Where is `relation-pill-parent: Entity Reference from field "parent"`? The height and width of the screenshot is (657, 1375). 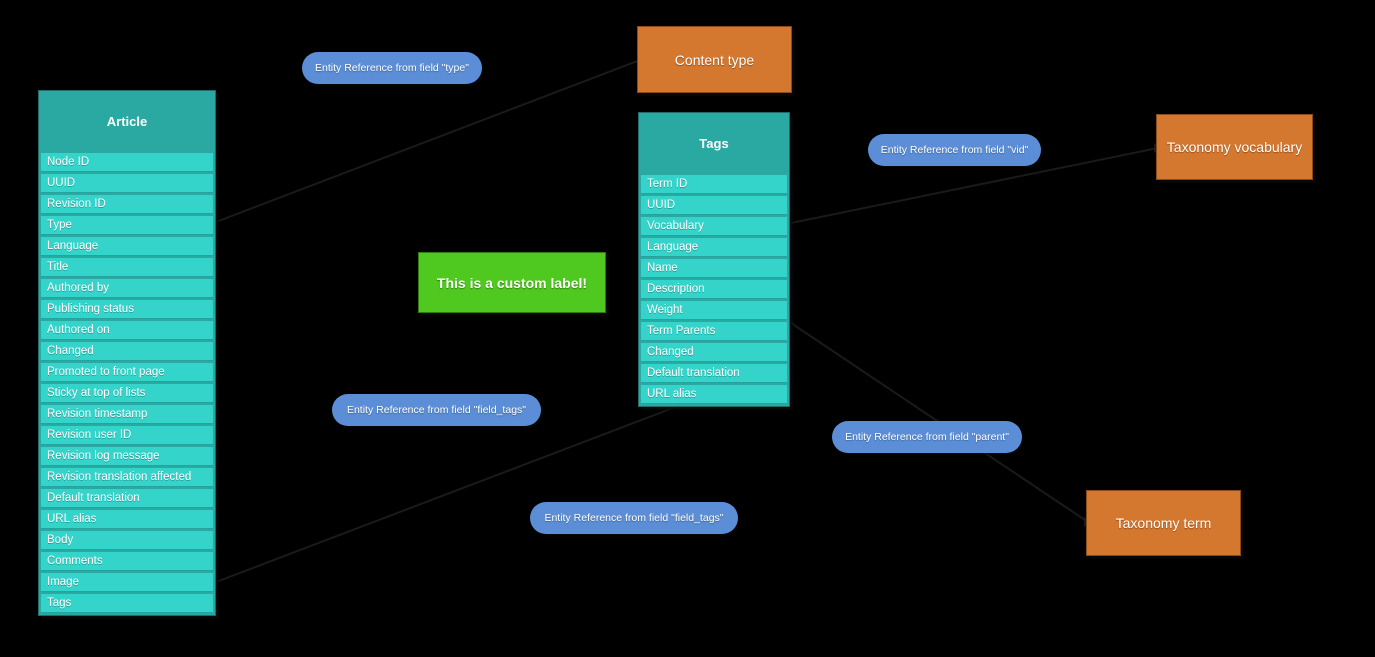 relation-pill-parent: Entity Reference from field "parent" is located at coordinates (927, 437).